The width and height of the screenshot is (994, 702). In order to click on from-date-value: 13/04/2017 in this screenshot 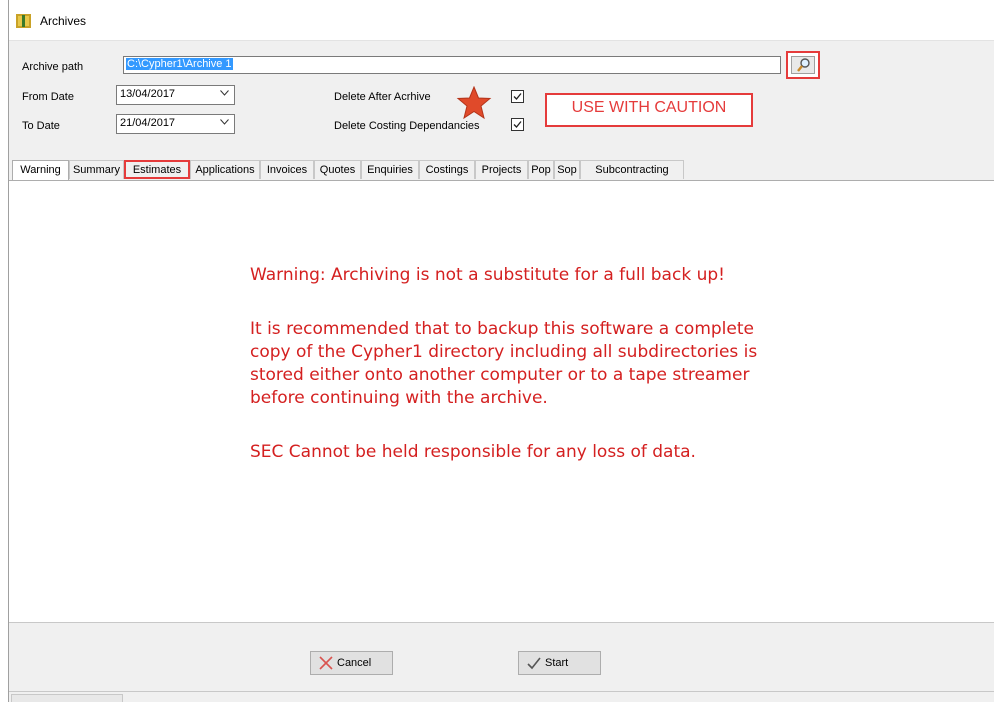, I will do `click(148, 94)`.